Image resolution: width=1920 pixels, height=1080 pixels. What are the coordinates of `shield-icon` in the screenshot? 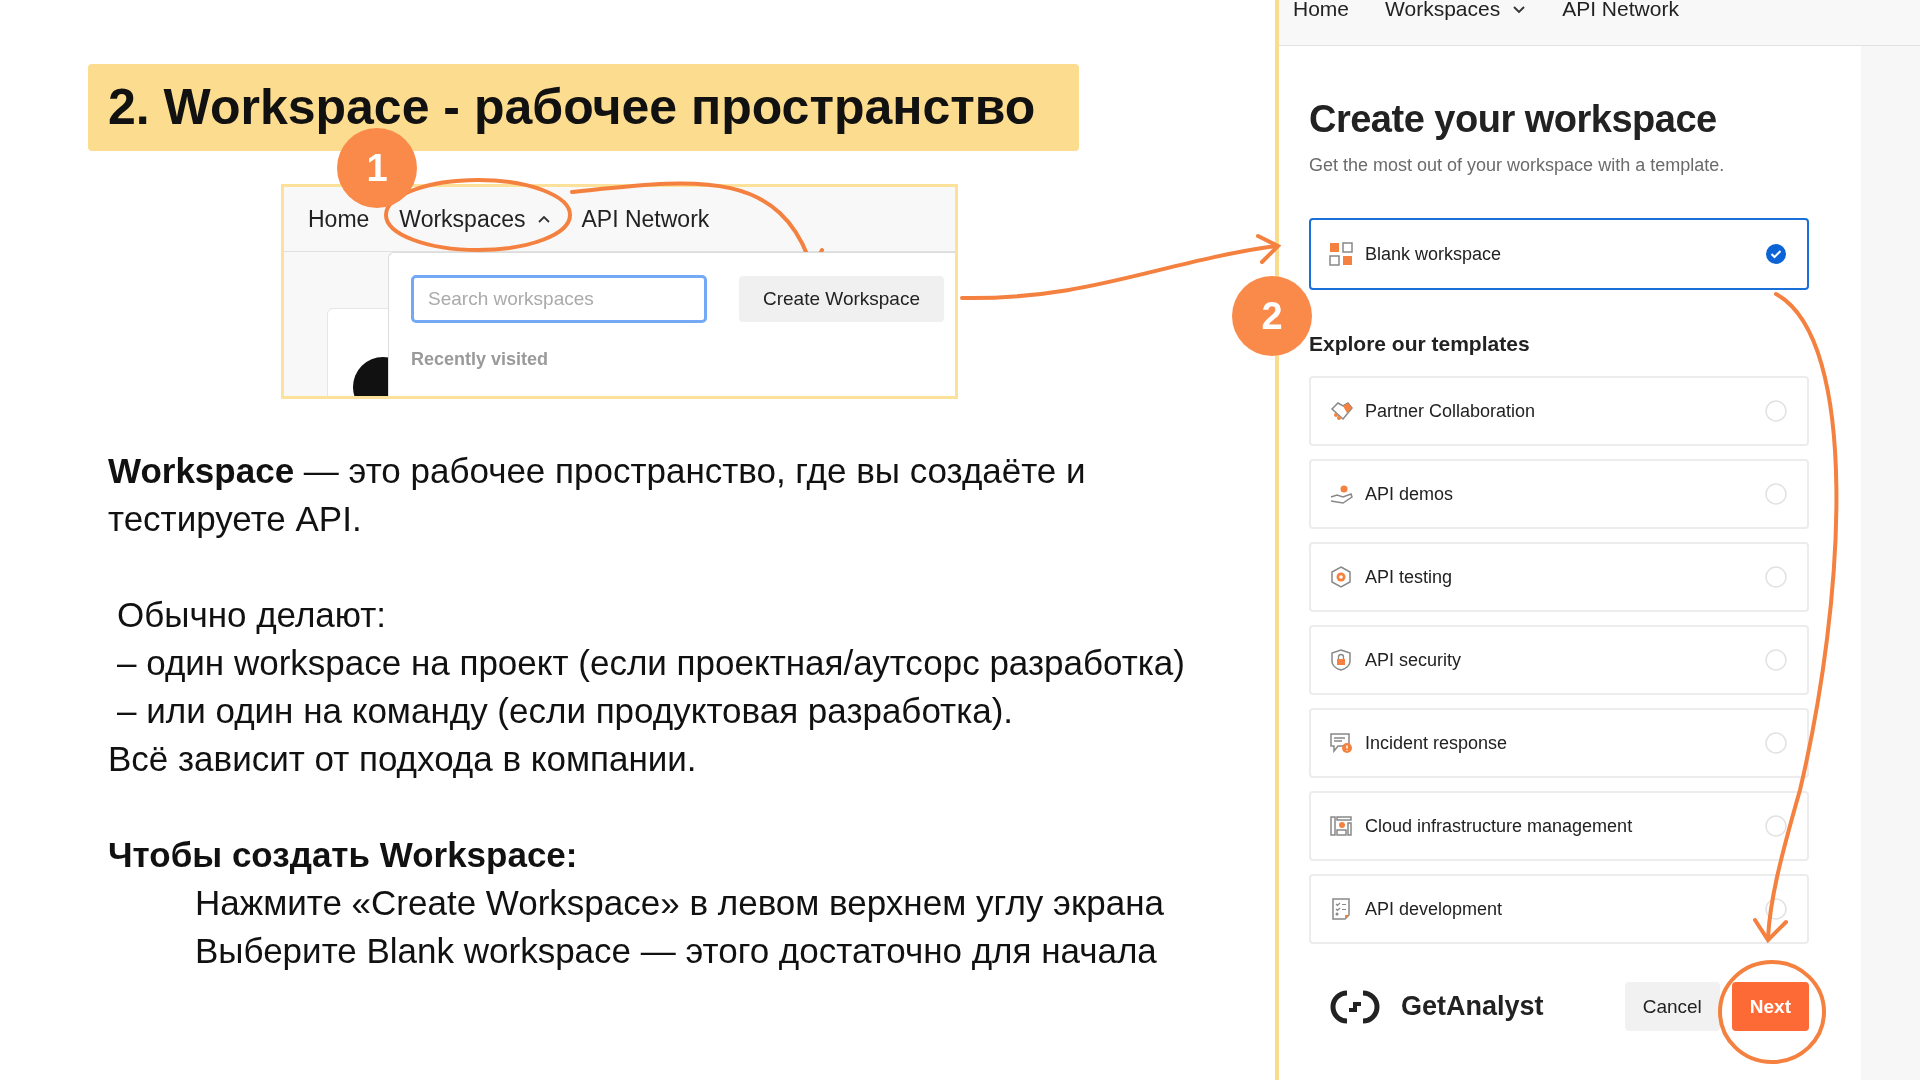 It's located at (1341, 660).